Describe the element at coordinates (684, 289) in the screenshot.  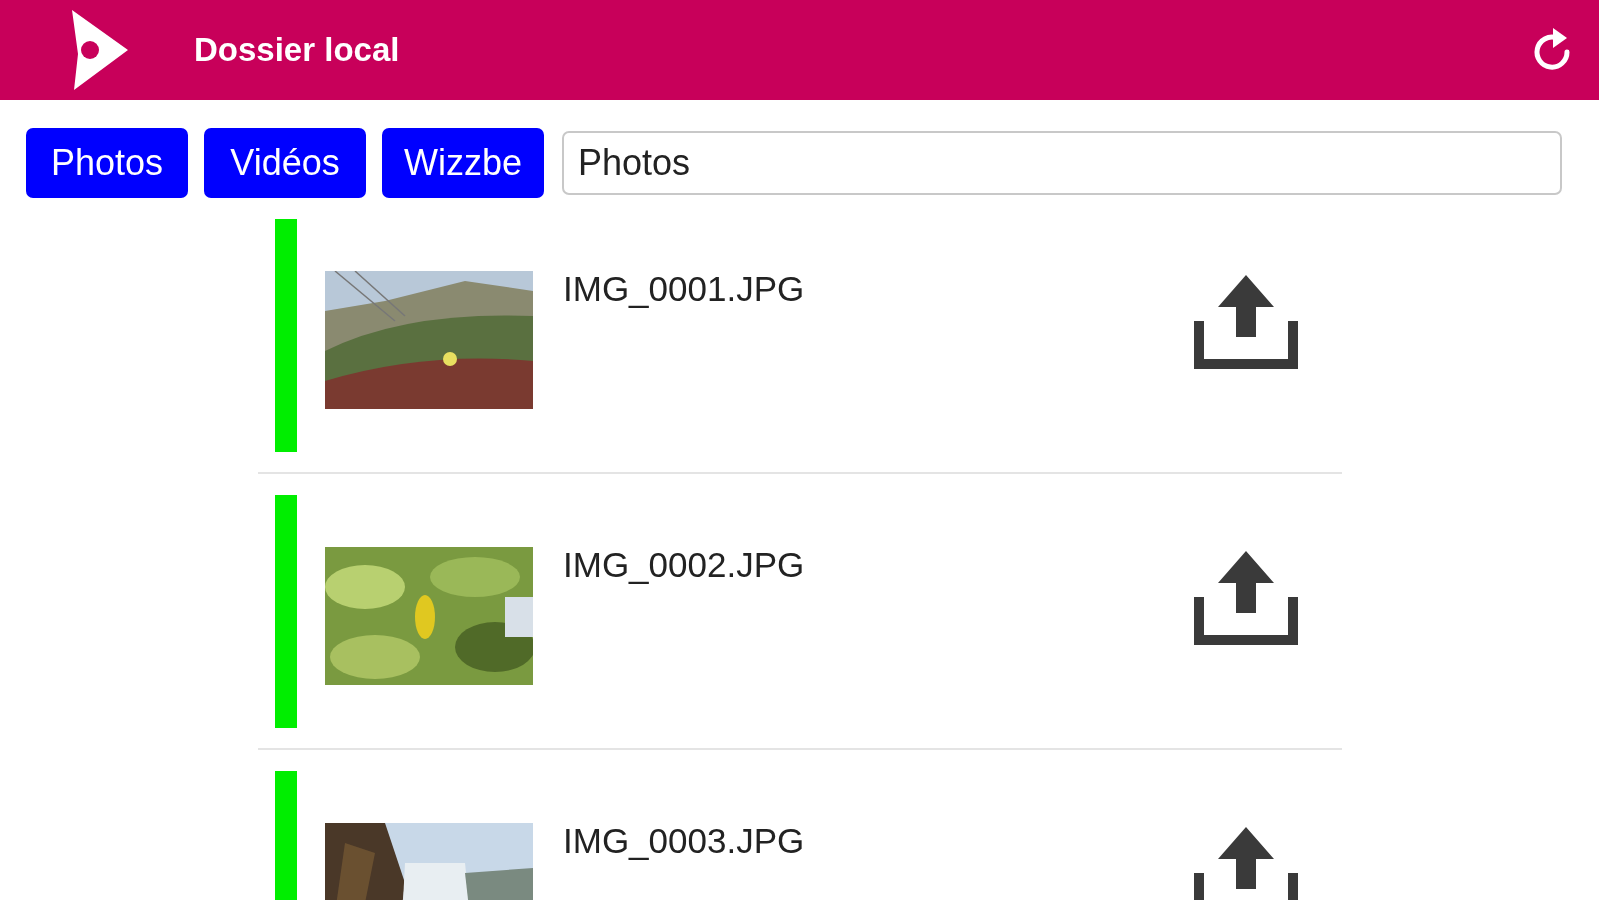
I see `file-name: IMG_0001.JPG` at that location.